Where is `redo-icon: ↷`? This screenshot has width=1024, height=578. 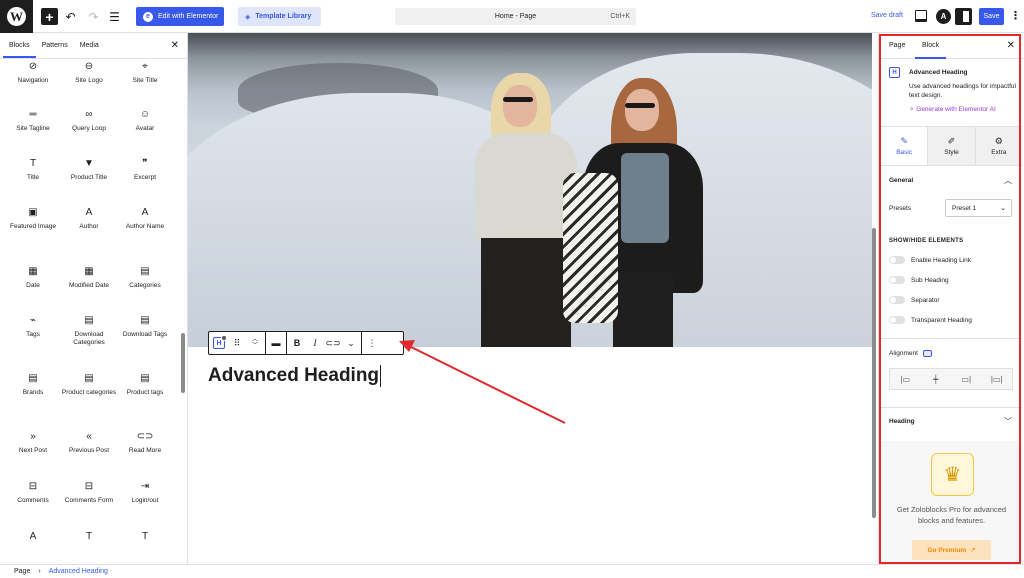
redo-icon: ↷ is located at coordinates (93, 16).